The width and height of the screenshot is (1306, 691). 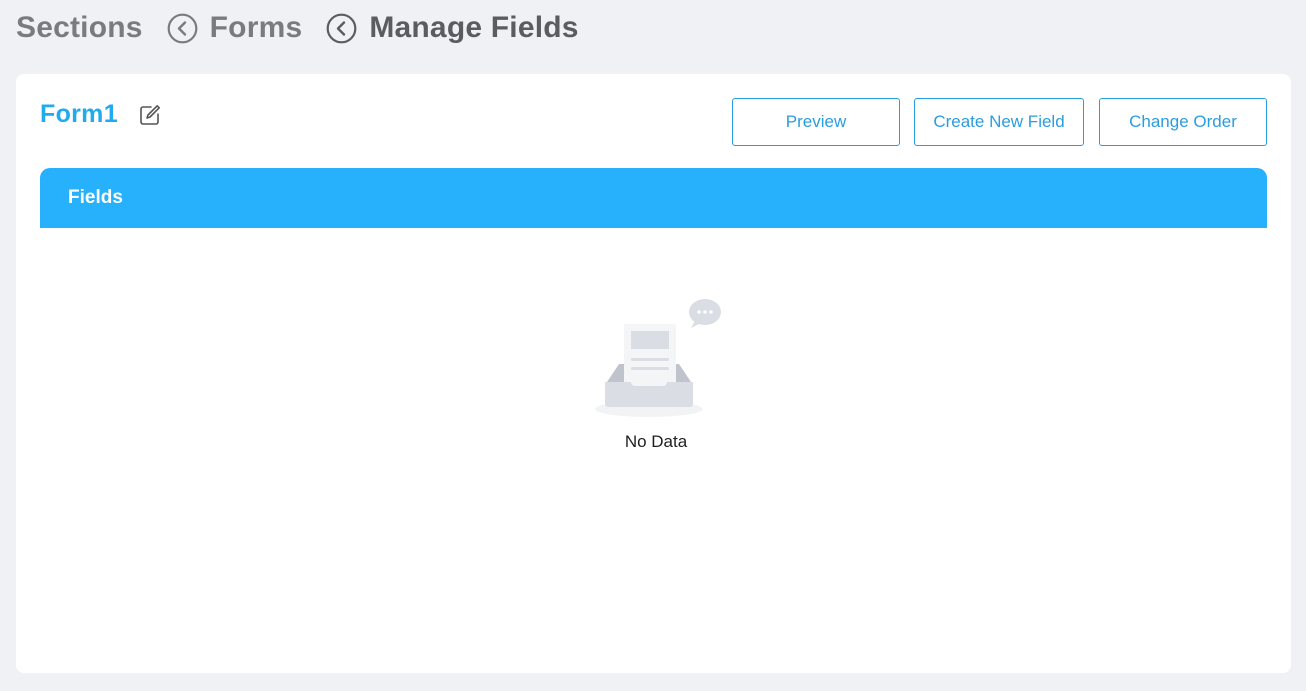 I want to click on create-new-field-button: Create New Field, so click(x=999, y=122).